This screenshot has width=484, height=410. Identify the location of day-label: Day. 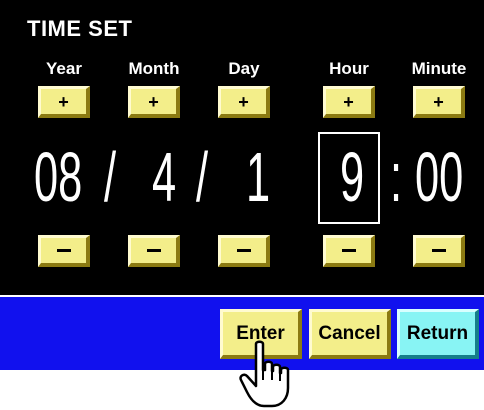
(244, 68).